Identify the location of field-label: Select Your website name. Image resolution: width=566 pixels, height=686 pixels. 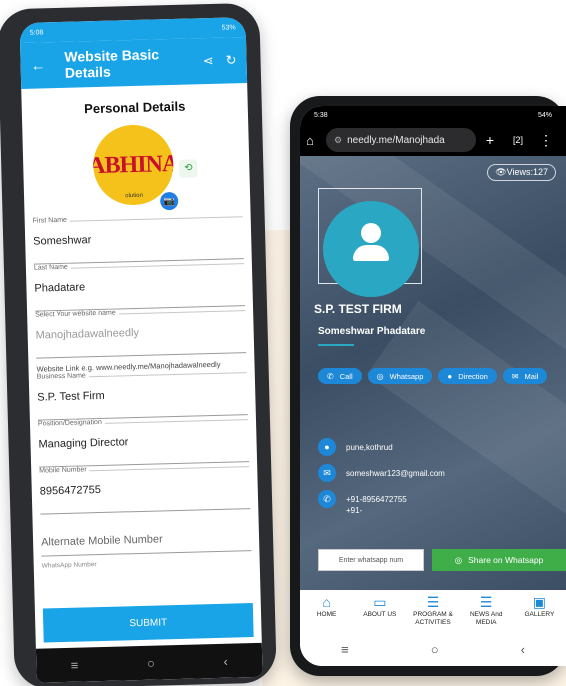
(77, 314).